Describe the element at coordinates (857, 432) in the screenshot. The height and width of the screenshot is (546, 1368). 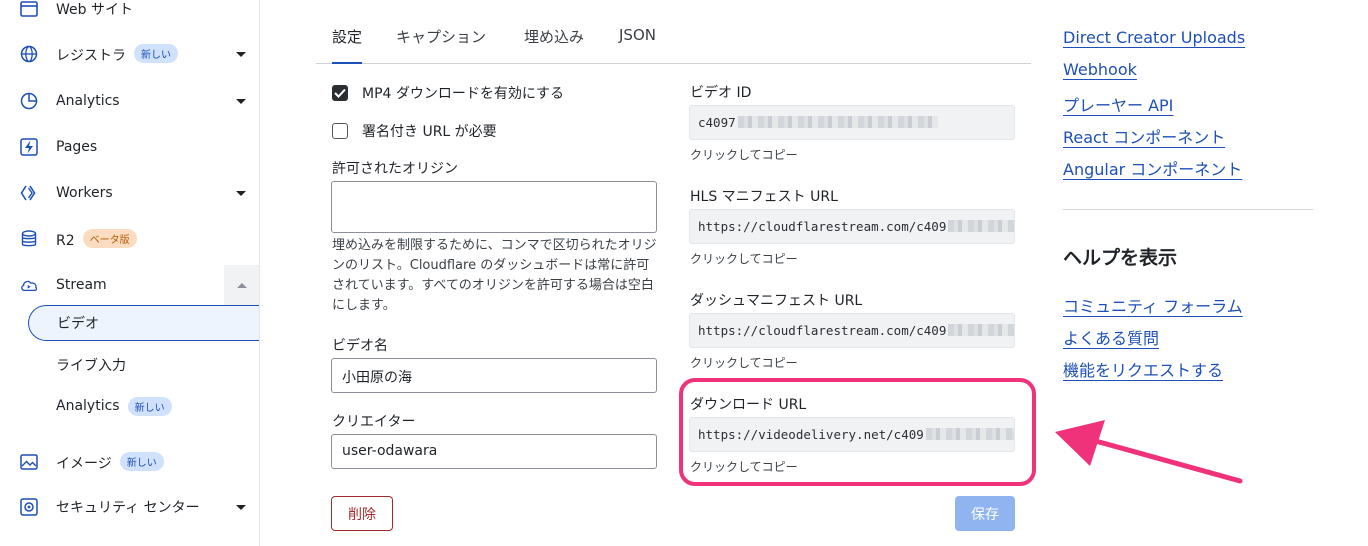
I see `download-url-highlight` at that location.